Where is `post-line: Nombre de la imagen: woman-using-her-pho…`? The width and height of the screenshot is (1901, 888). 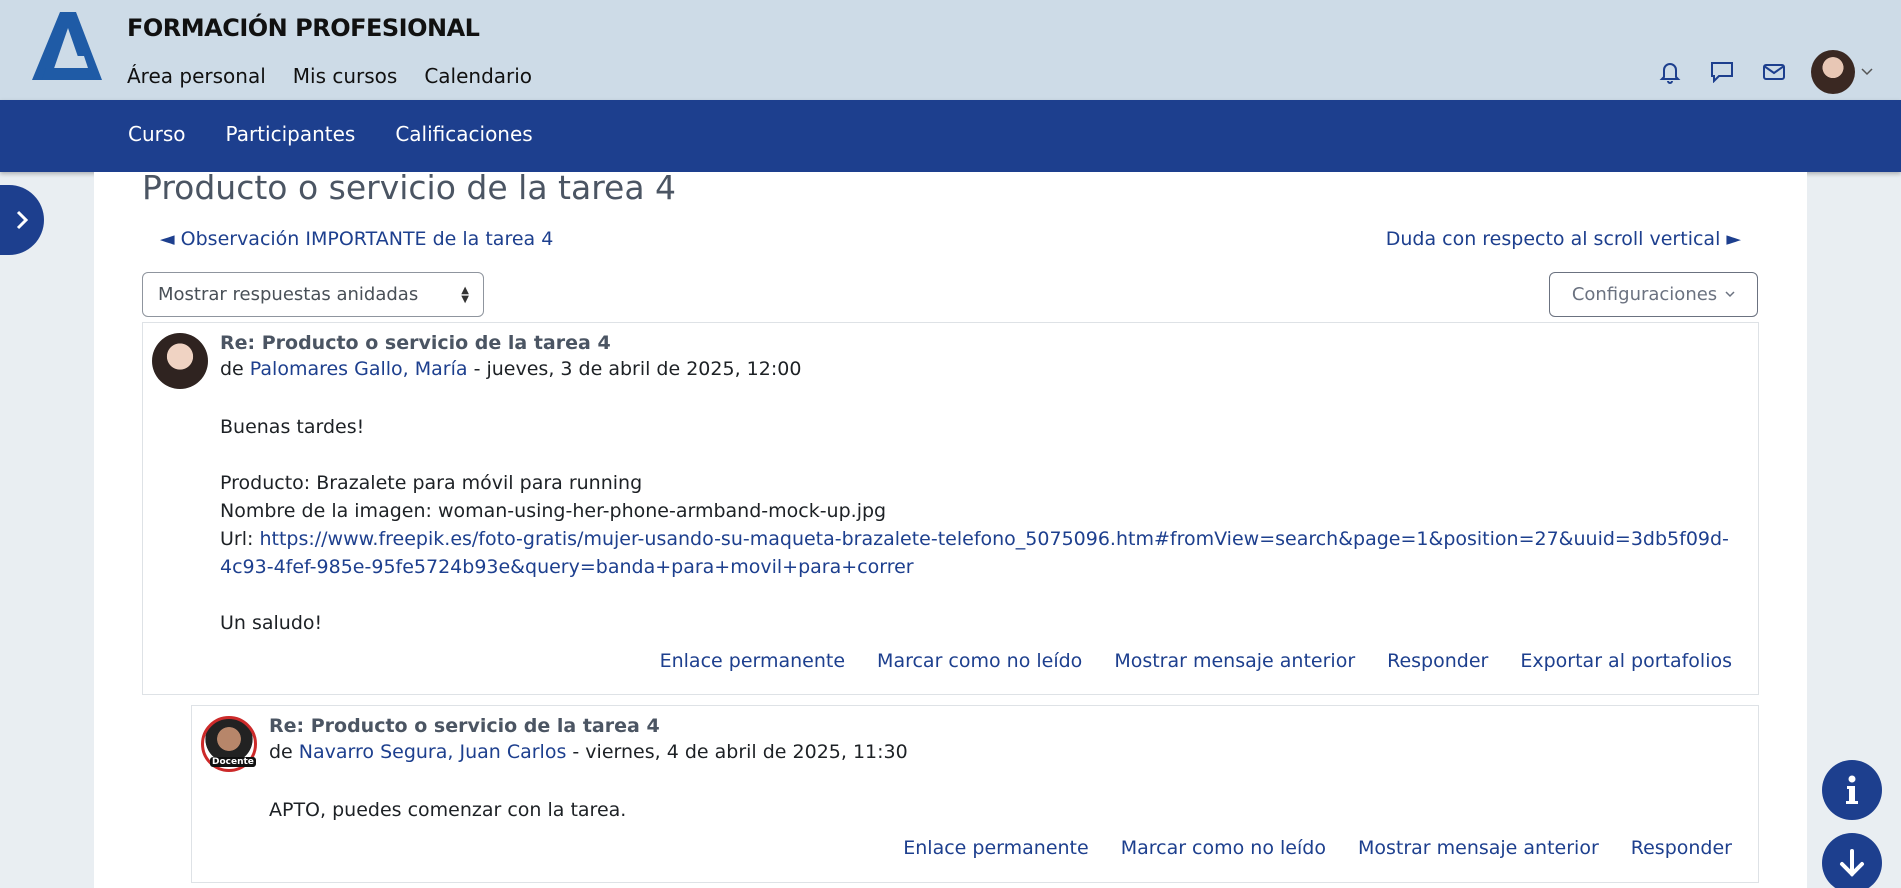
post-line: Nombre de la imagen: woman-using-her-pho… is located at coordinates (553, 511).